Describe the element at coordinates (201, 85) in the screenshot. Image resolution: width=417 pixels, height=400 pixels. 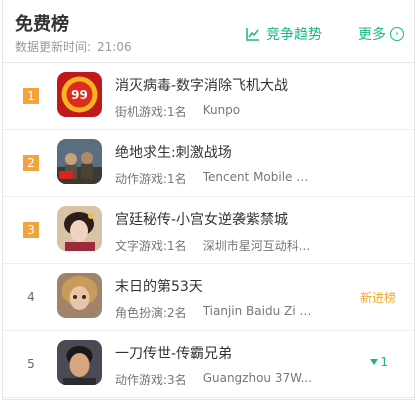
I see `app-name: 消灭病毒-数字消除飞机大战` at that location.